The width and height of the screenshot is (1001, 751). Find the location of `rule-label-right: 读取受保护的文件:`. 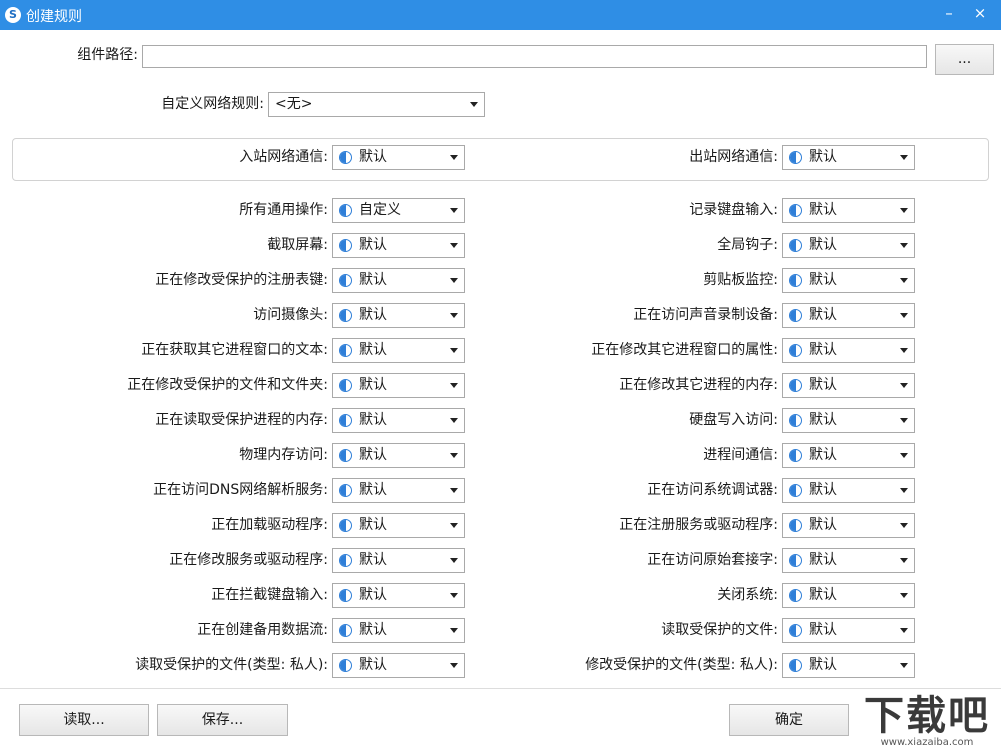

rule-label-right: 读取受保护的文件: is located at coordinates (719, 630).